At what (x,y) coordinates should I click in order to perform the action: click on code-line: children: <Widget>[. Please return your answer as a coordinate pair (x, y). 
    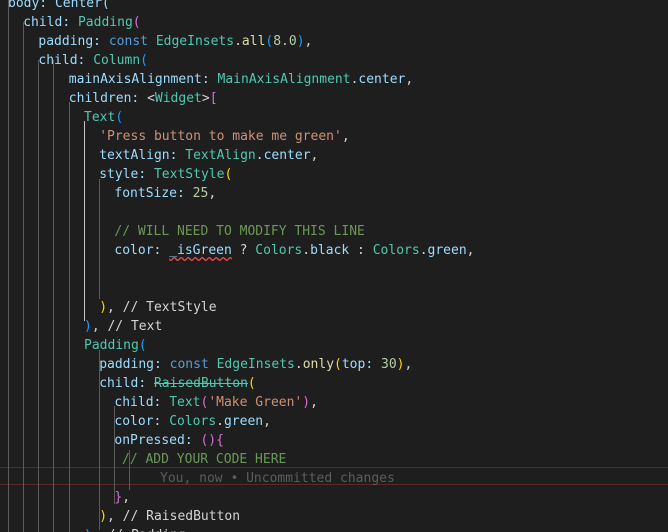
    Looking at the image, I should click on (143, 98).